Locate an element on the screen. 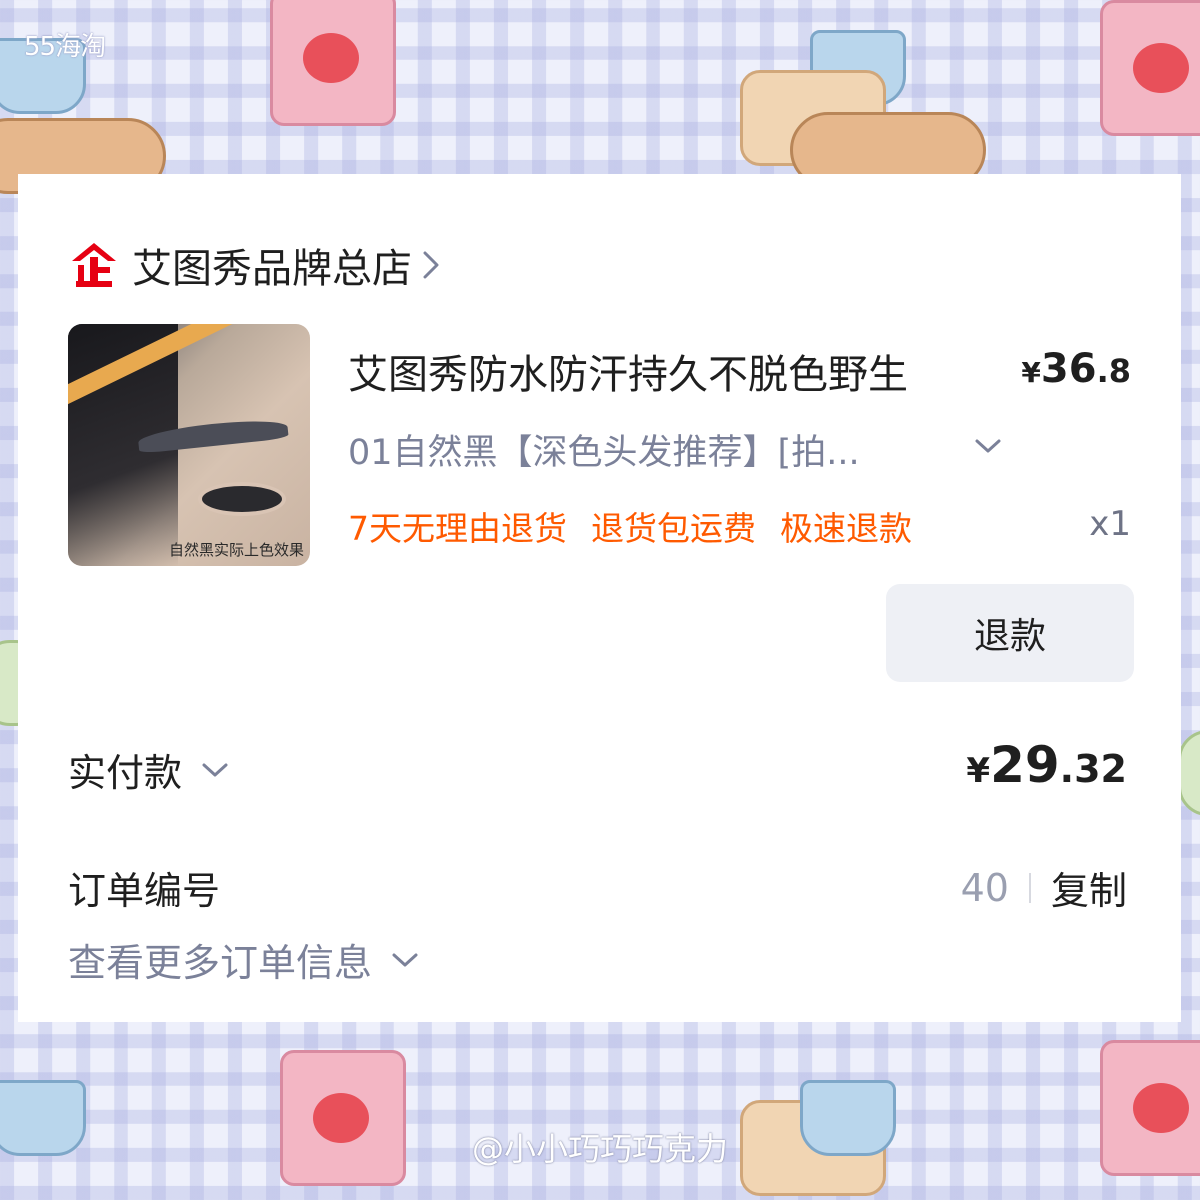 The width and height of the screenshot is (1200, 1200). copy-order-number-button: 复制 is located at coordinates (1089, 887).